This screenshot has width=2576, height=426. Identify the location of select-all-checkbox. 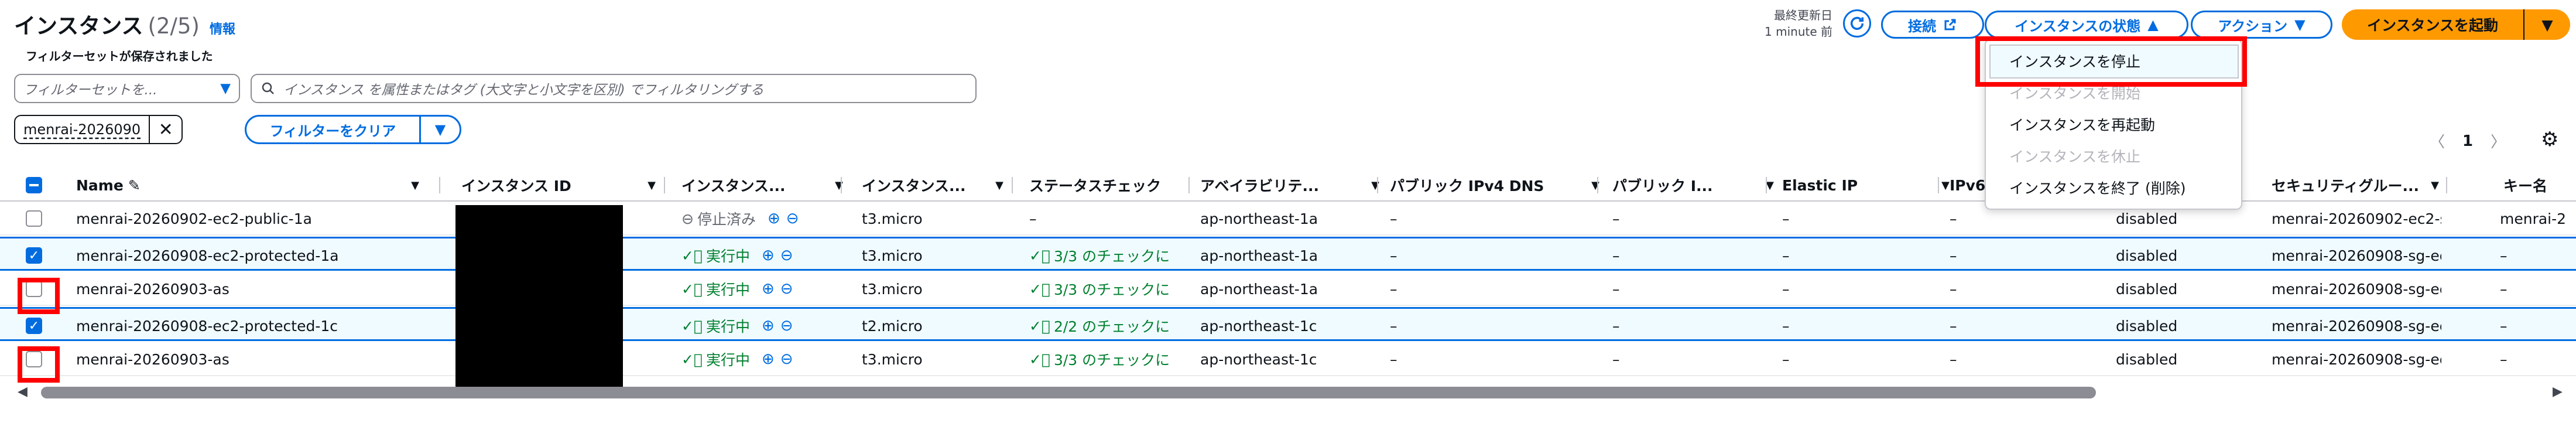
(34, 185).